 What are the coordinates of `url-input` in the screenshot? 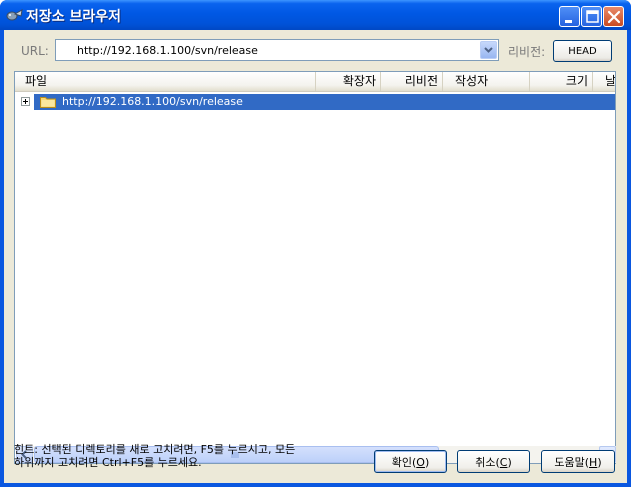 It's located at (268, 50).